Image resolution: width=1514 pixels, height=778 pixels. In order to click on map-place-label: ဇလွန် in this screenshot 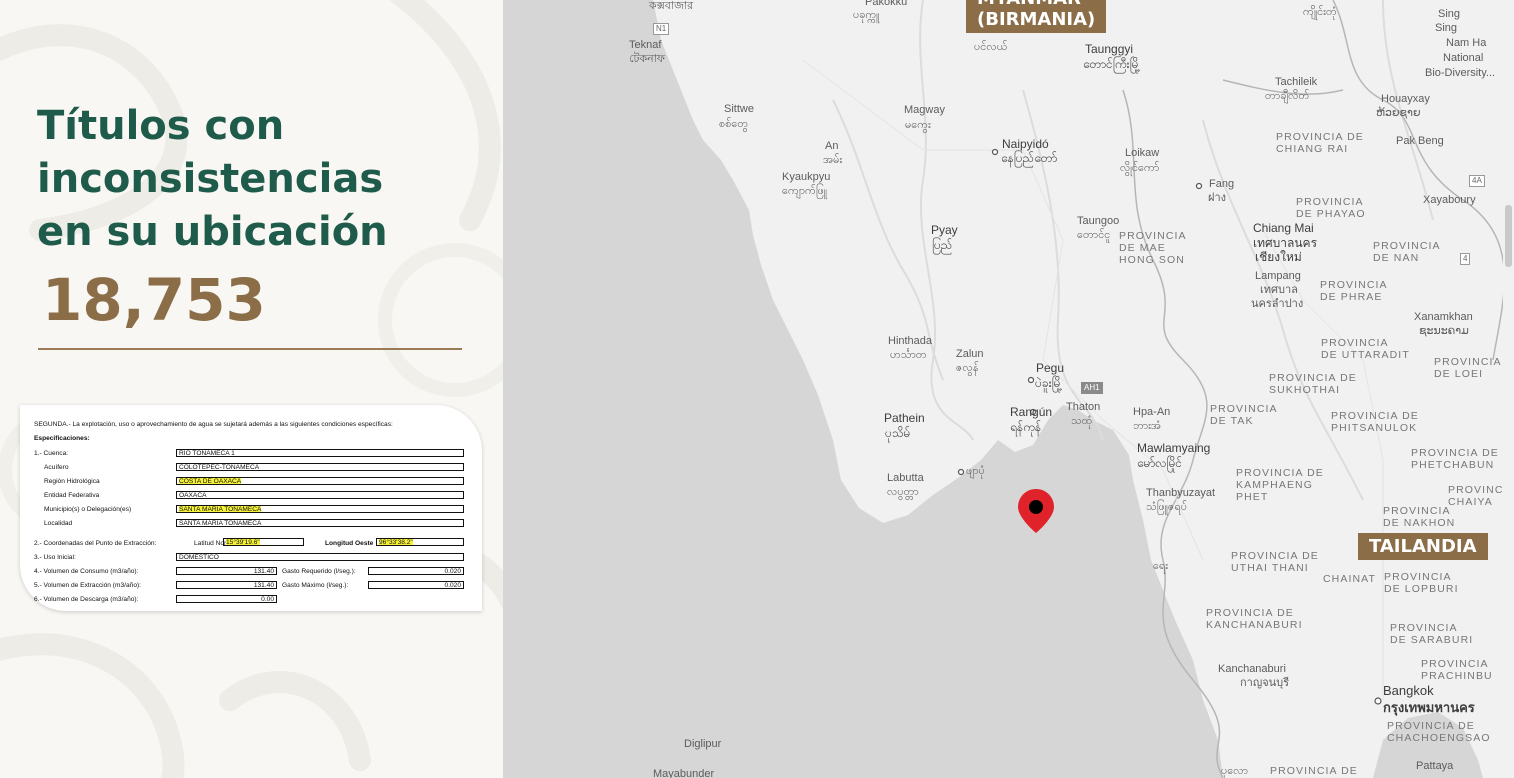, I will do `click(967, 368)`.